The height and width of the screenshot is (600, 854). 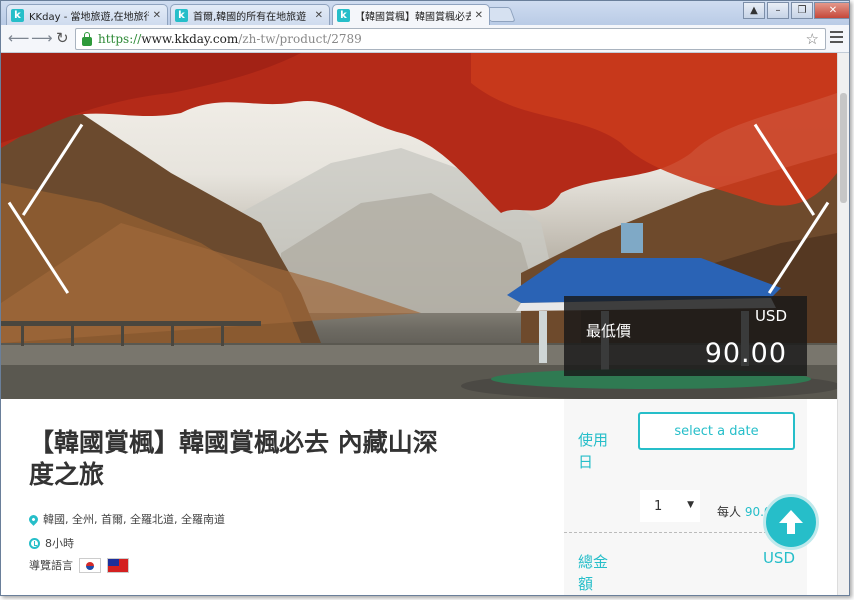 I want to click on star-icon: ☆, so click(x=812, y=39).